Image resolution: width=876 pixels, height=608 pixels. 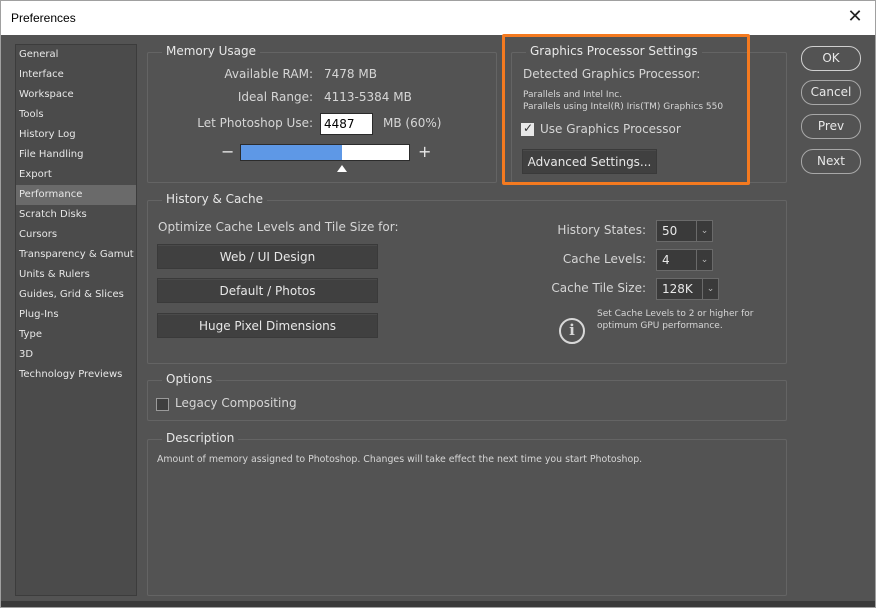 What do you see at coordinates (267, 325) in the screenshot?
I see `huge-pixel-dimensions-button: Huge Pixel Dimensions` at bounding box center [267, 325].